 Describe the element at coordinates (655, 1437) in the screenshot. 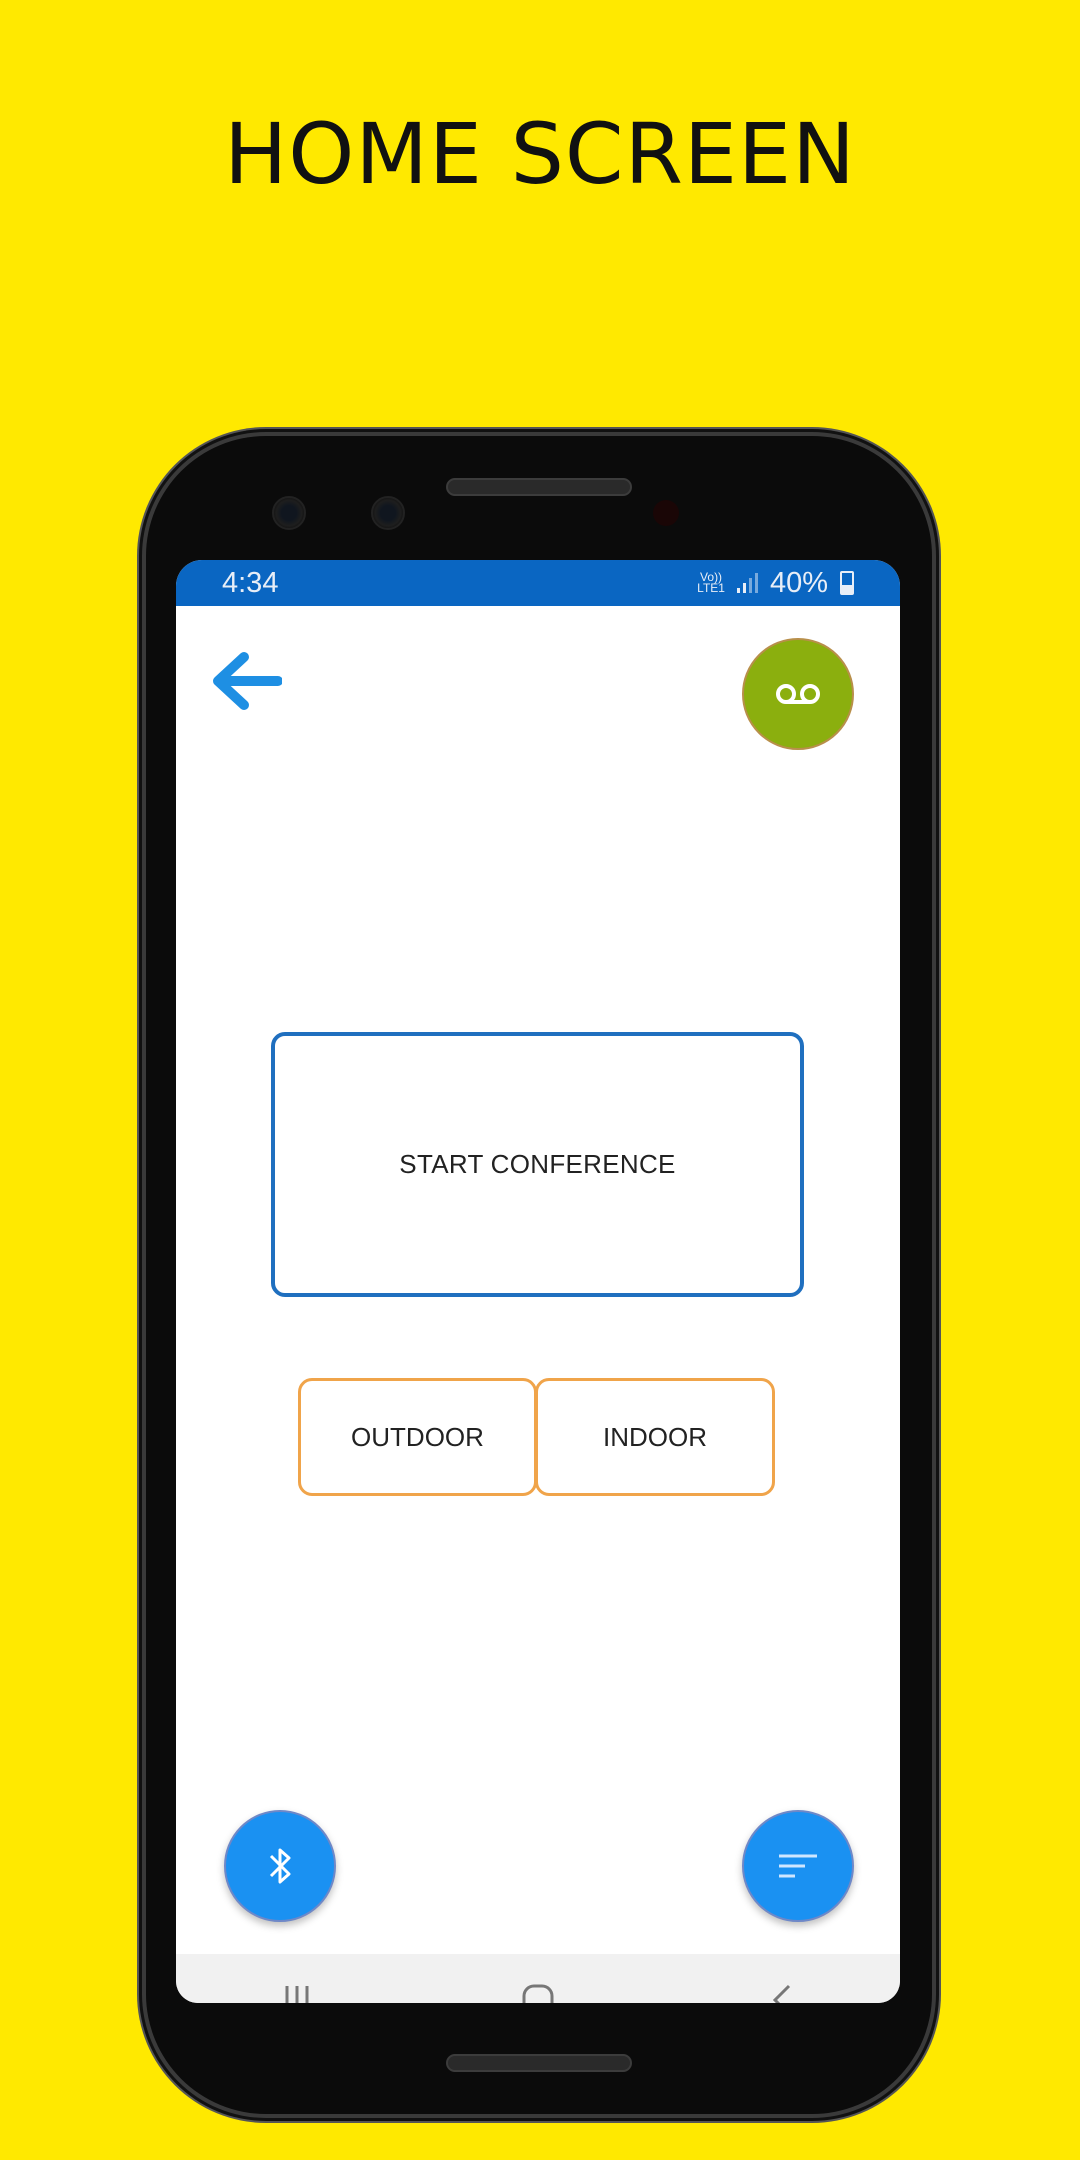

I see `indoor-button: INDOOR` at that location.